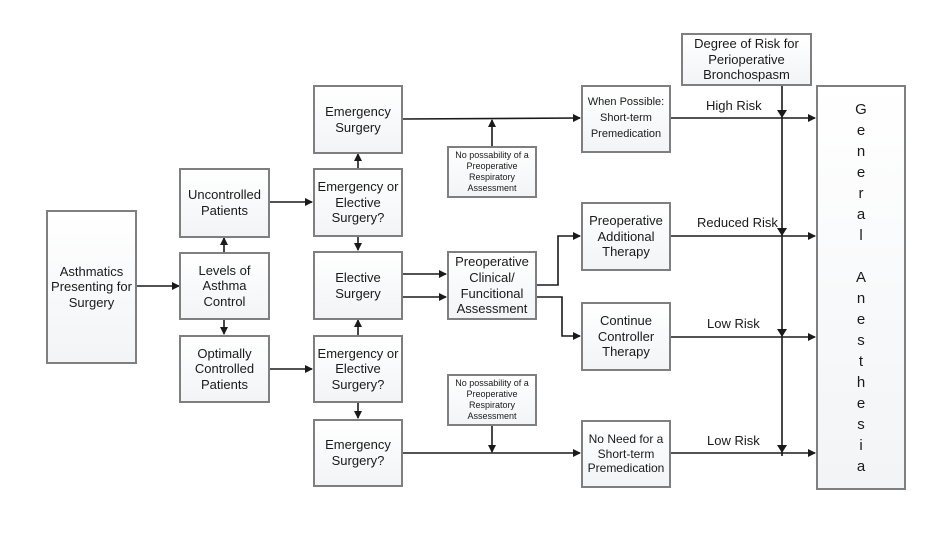 This screenshot has height=541, width=950. I want to click on general-anesthesia-letter: A, so click(860, 277).